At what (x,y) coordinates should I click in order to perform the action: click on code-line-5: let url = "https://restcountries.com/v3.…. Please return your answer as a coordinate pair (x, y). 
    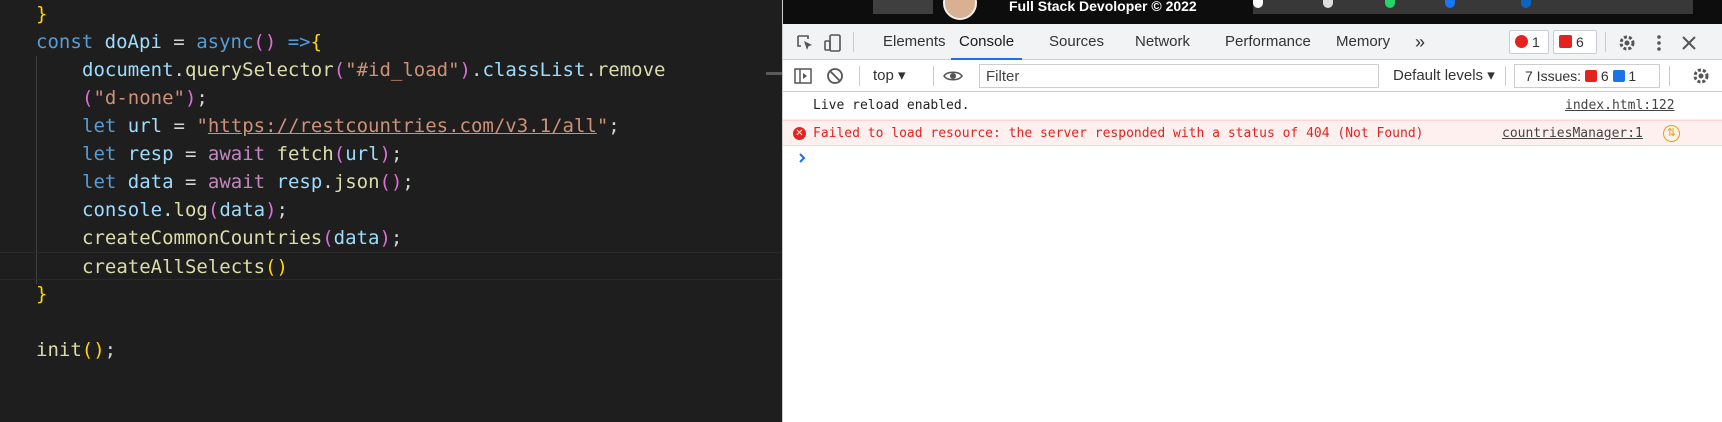
    Looking at the image, I should click on (391, 126).